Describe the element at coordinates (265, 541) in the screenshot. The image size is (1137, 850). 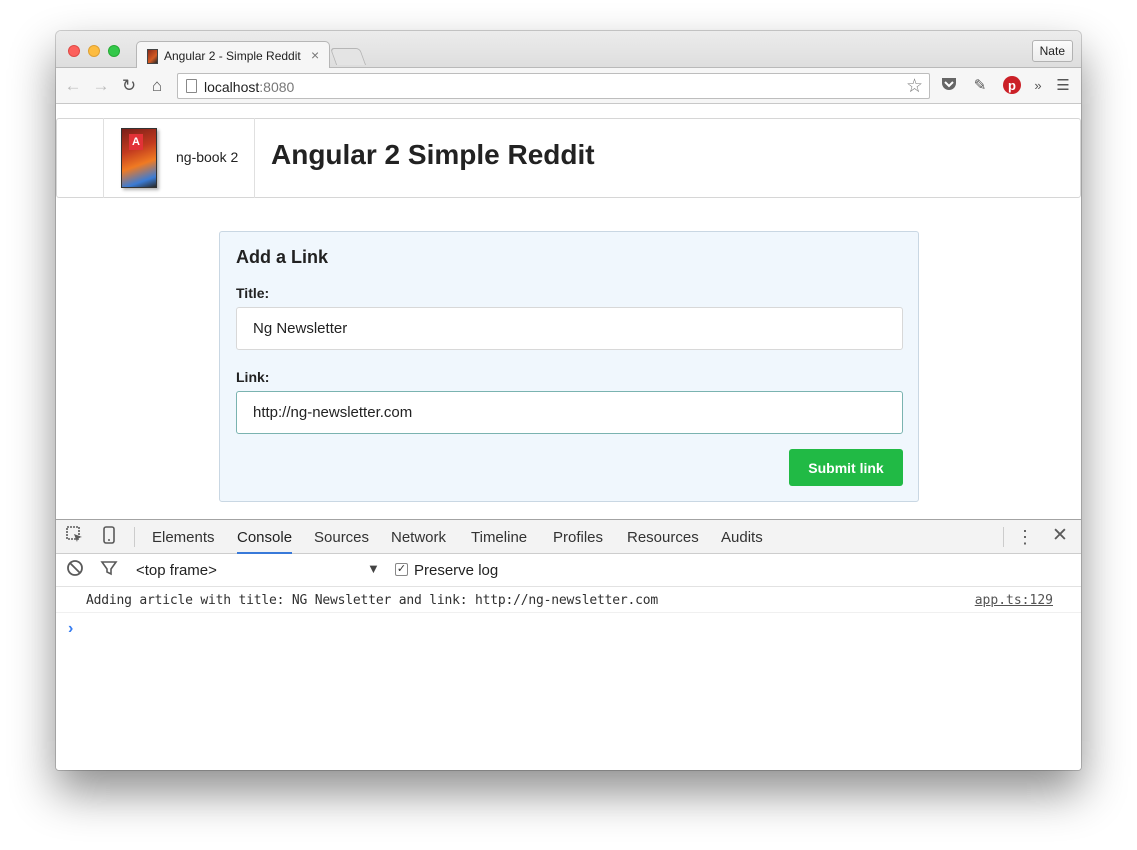
I see `tab-console: Console` at that location.